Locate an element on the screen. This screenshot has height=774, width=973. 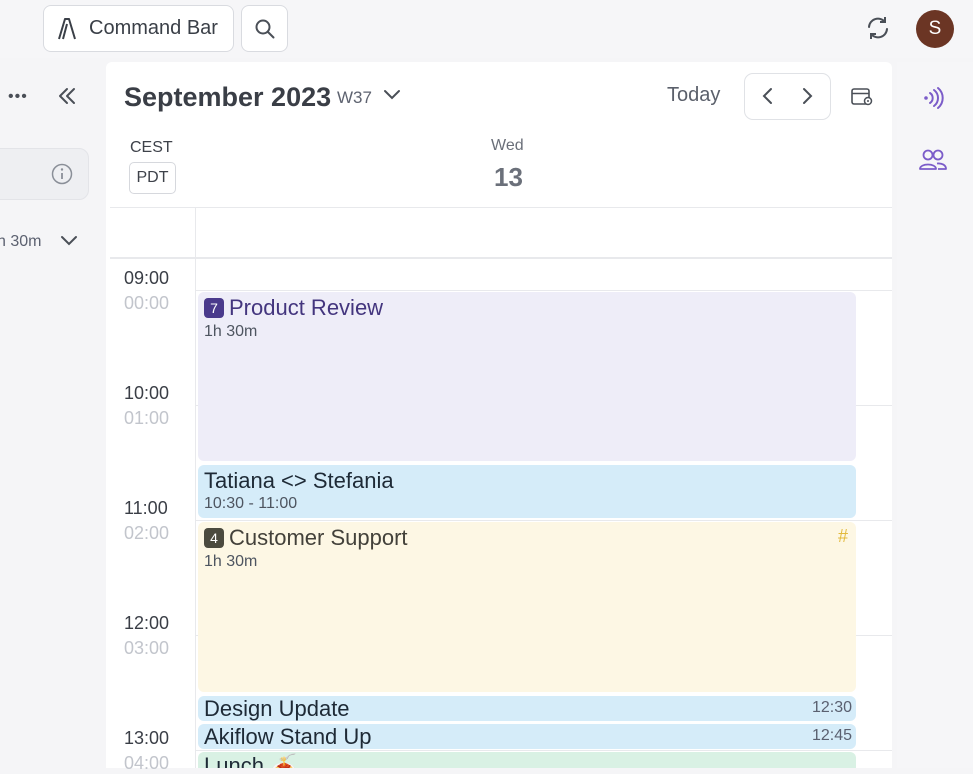
event-design-update: Design Update 12:30 is located at coordinates (527, 708).